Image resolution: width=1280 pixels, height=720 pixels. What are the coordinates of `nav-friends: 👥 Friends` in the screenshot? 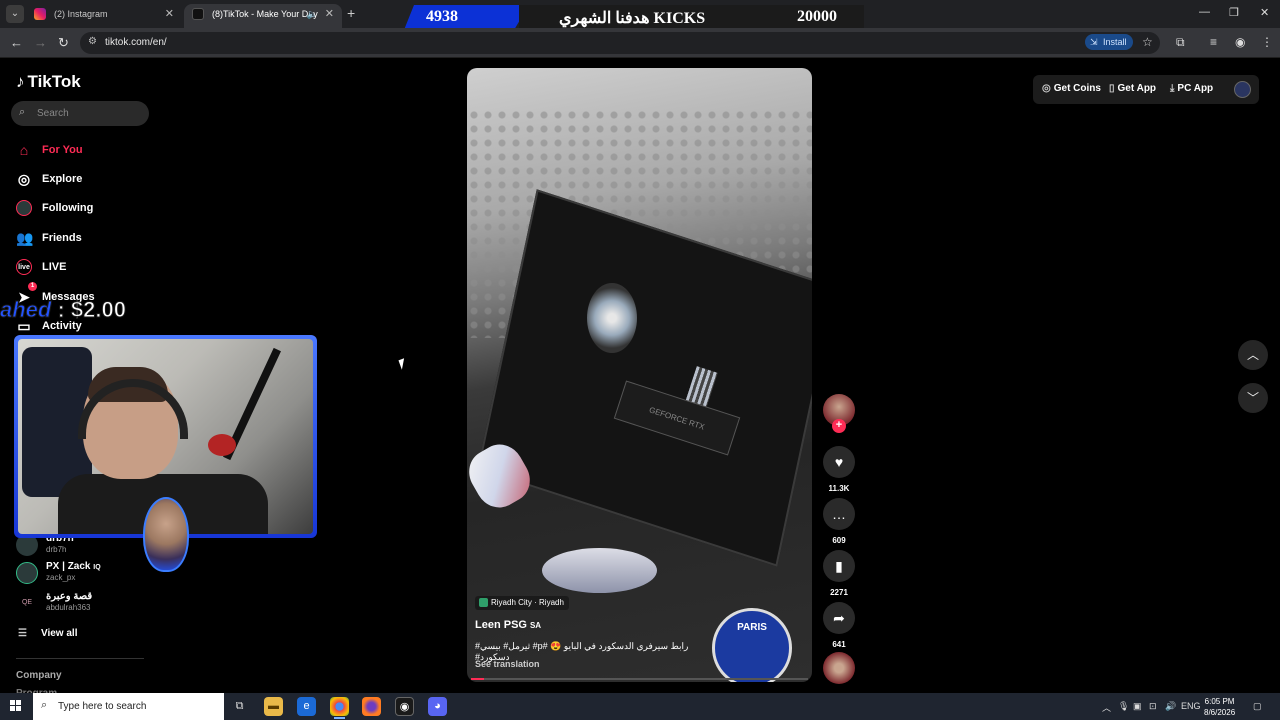 It's located at (81, 240).